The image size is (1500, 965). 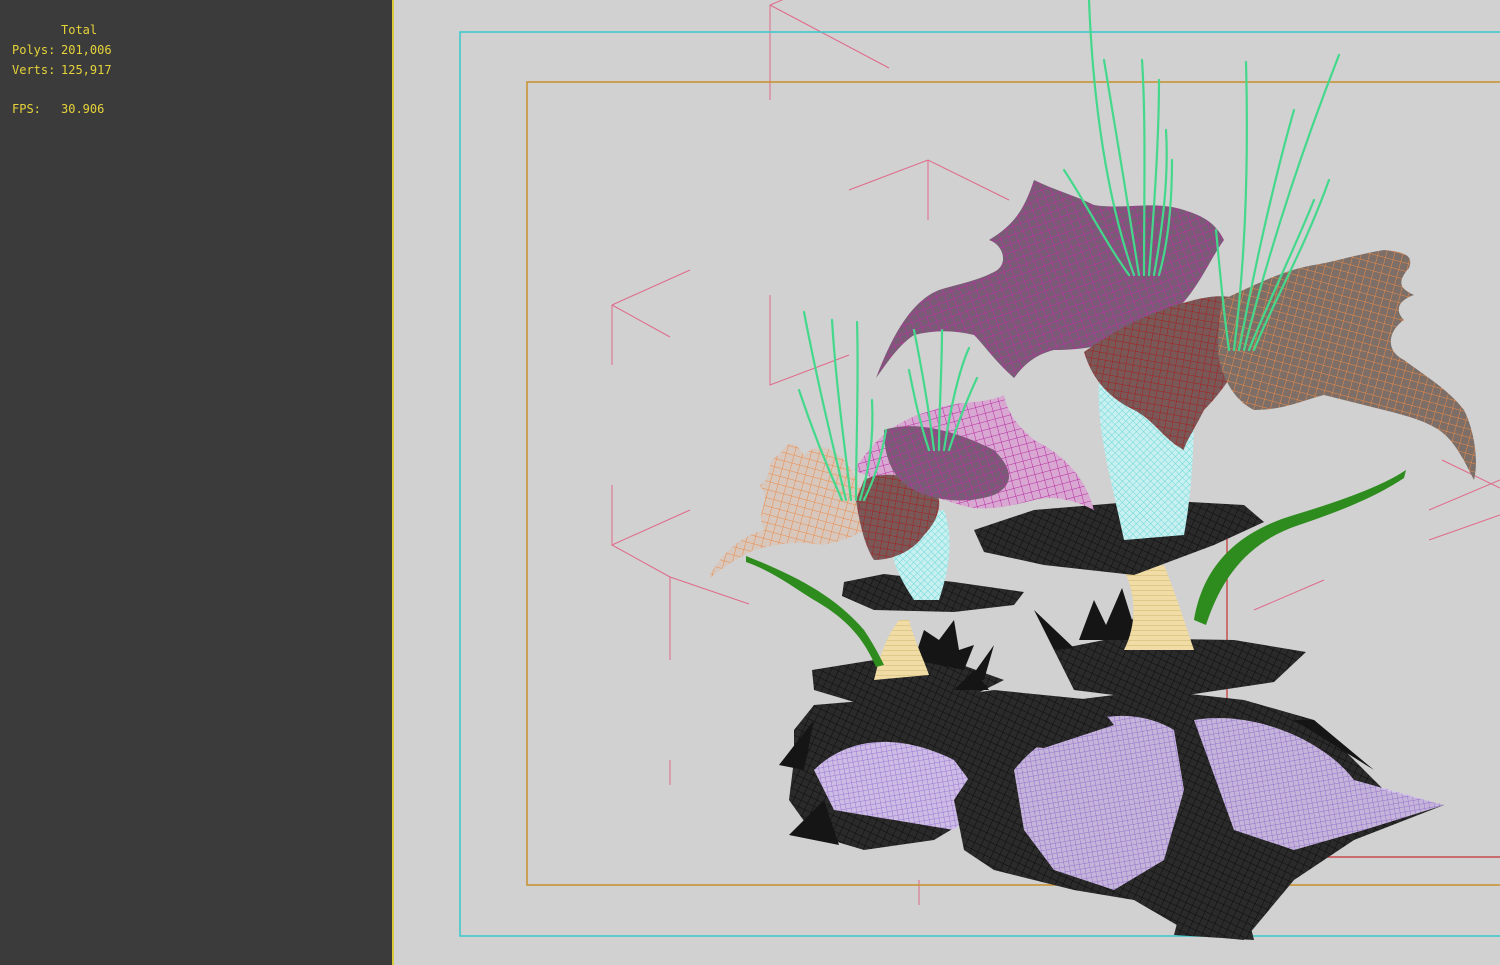 What do you see at coordinates (83, 109) in the screenshot?
I see `fps-value: 30.906` at bounding box center [83, 109].